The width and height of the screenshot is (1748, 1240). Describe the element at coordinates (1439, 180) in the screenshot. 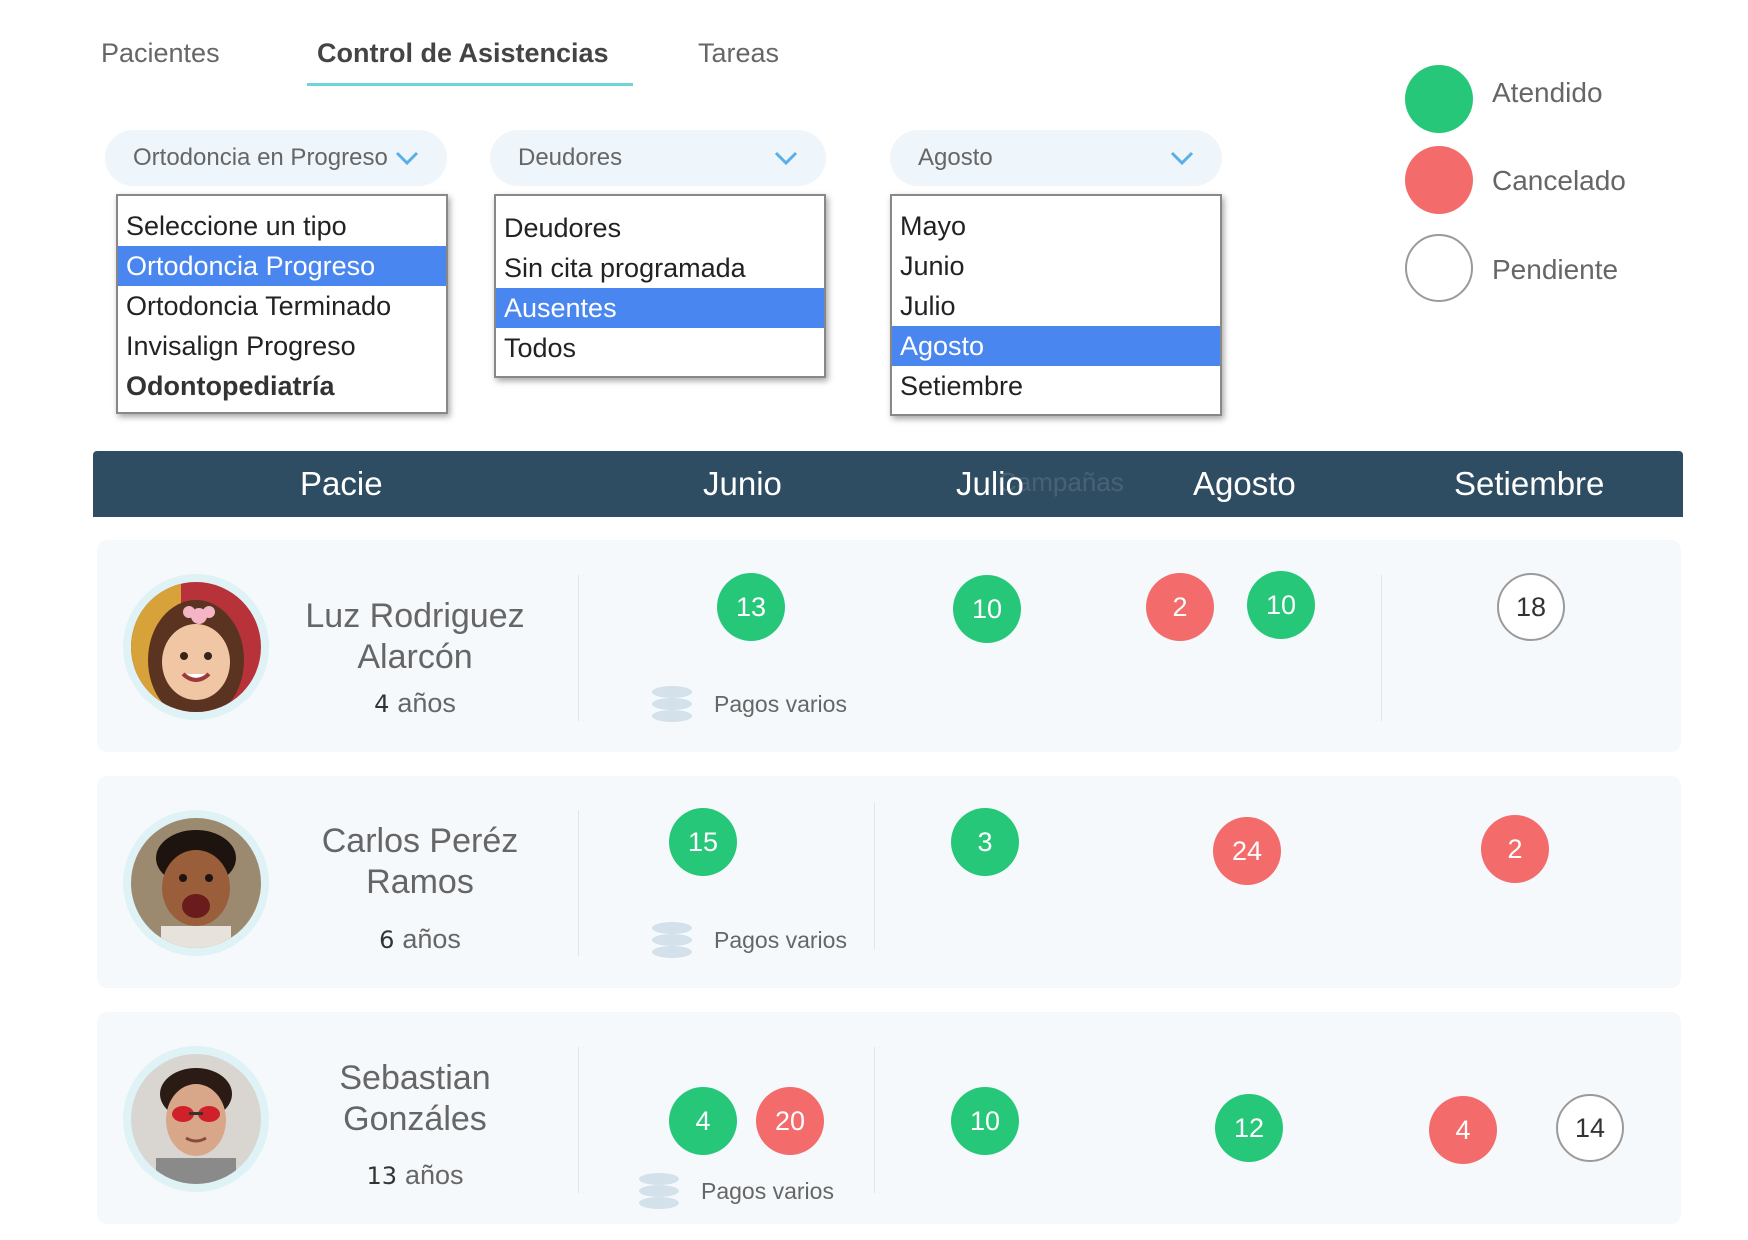

I see `legend-cancelado-dot` at that location.